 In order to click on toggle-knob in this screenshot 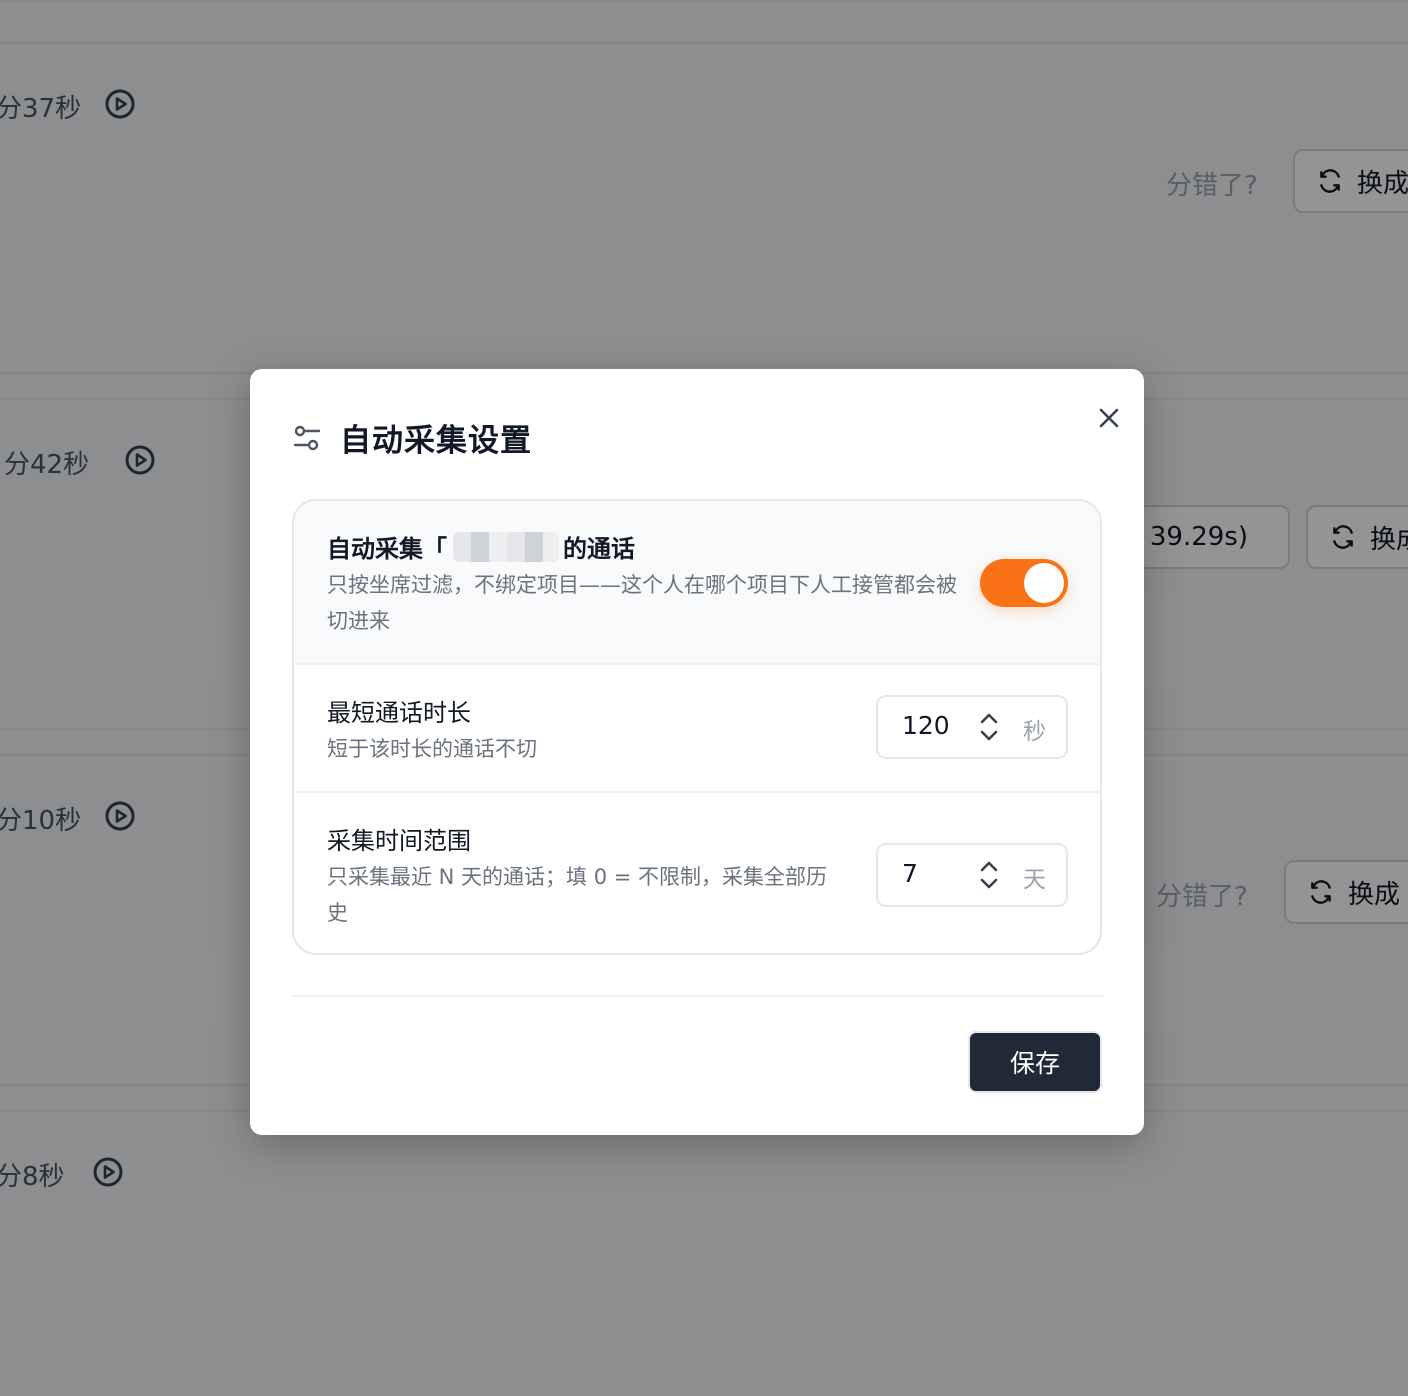, I will do `click(1044, 583)`.